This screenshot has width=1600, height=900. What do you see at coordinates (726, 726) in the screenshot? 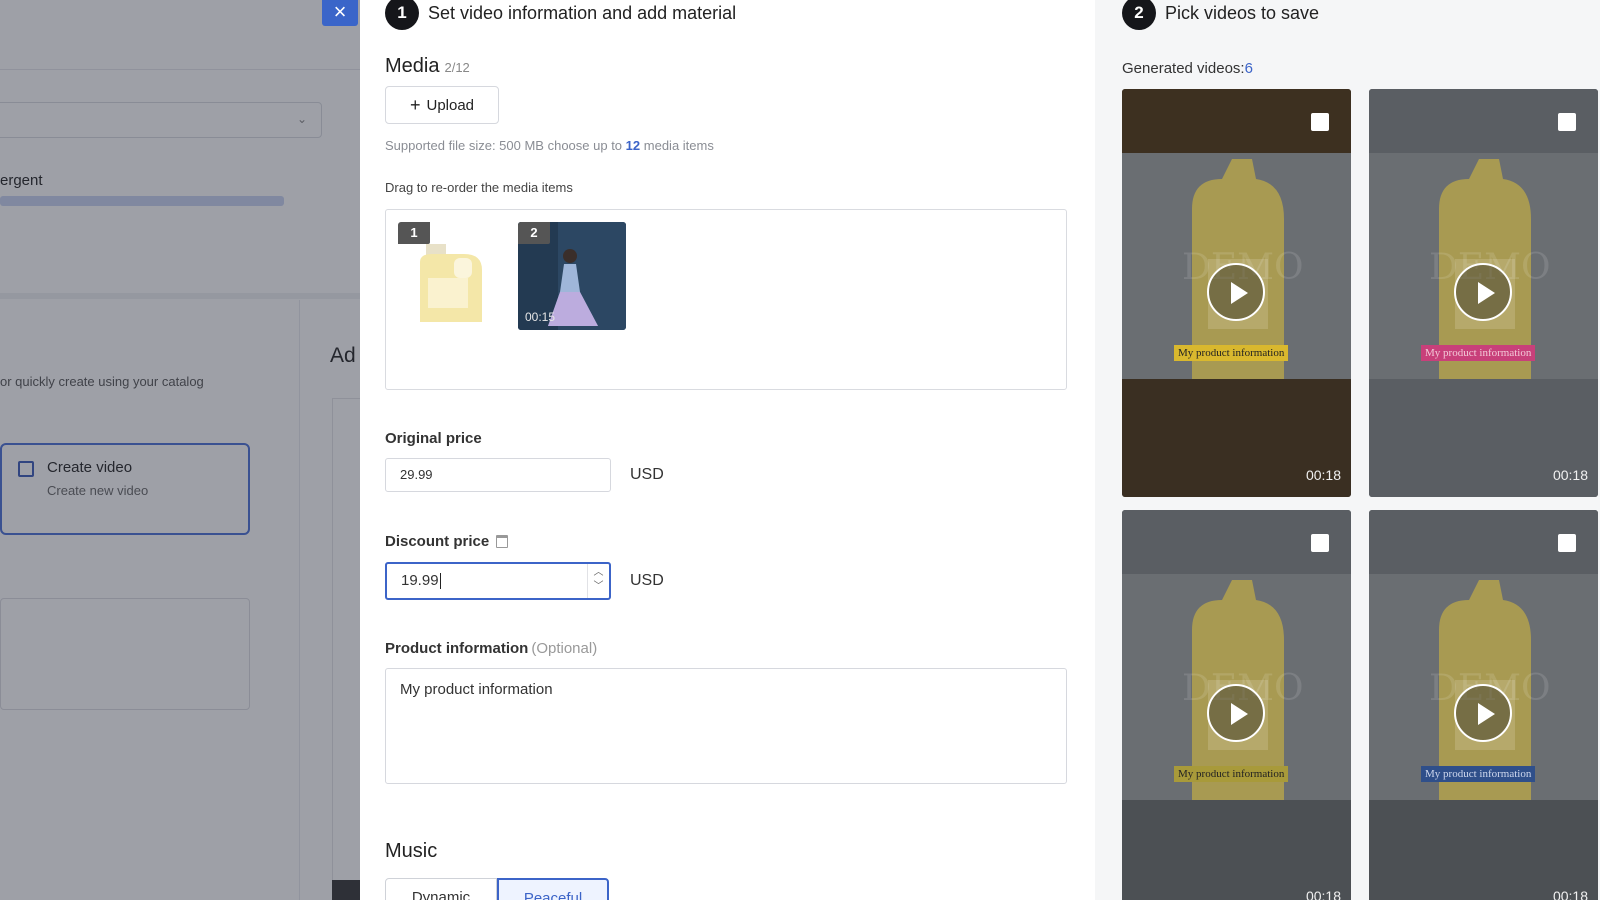
I see `product-info-textarea: My product information` at bounding box center [726, 726].